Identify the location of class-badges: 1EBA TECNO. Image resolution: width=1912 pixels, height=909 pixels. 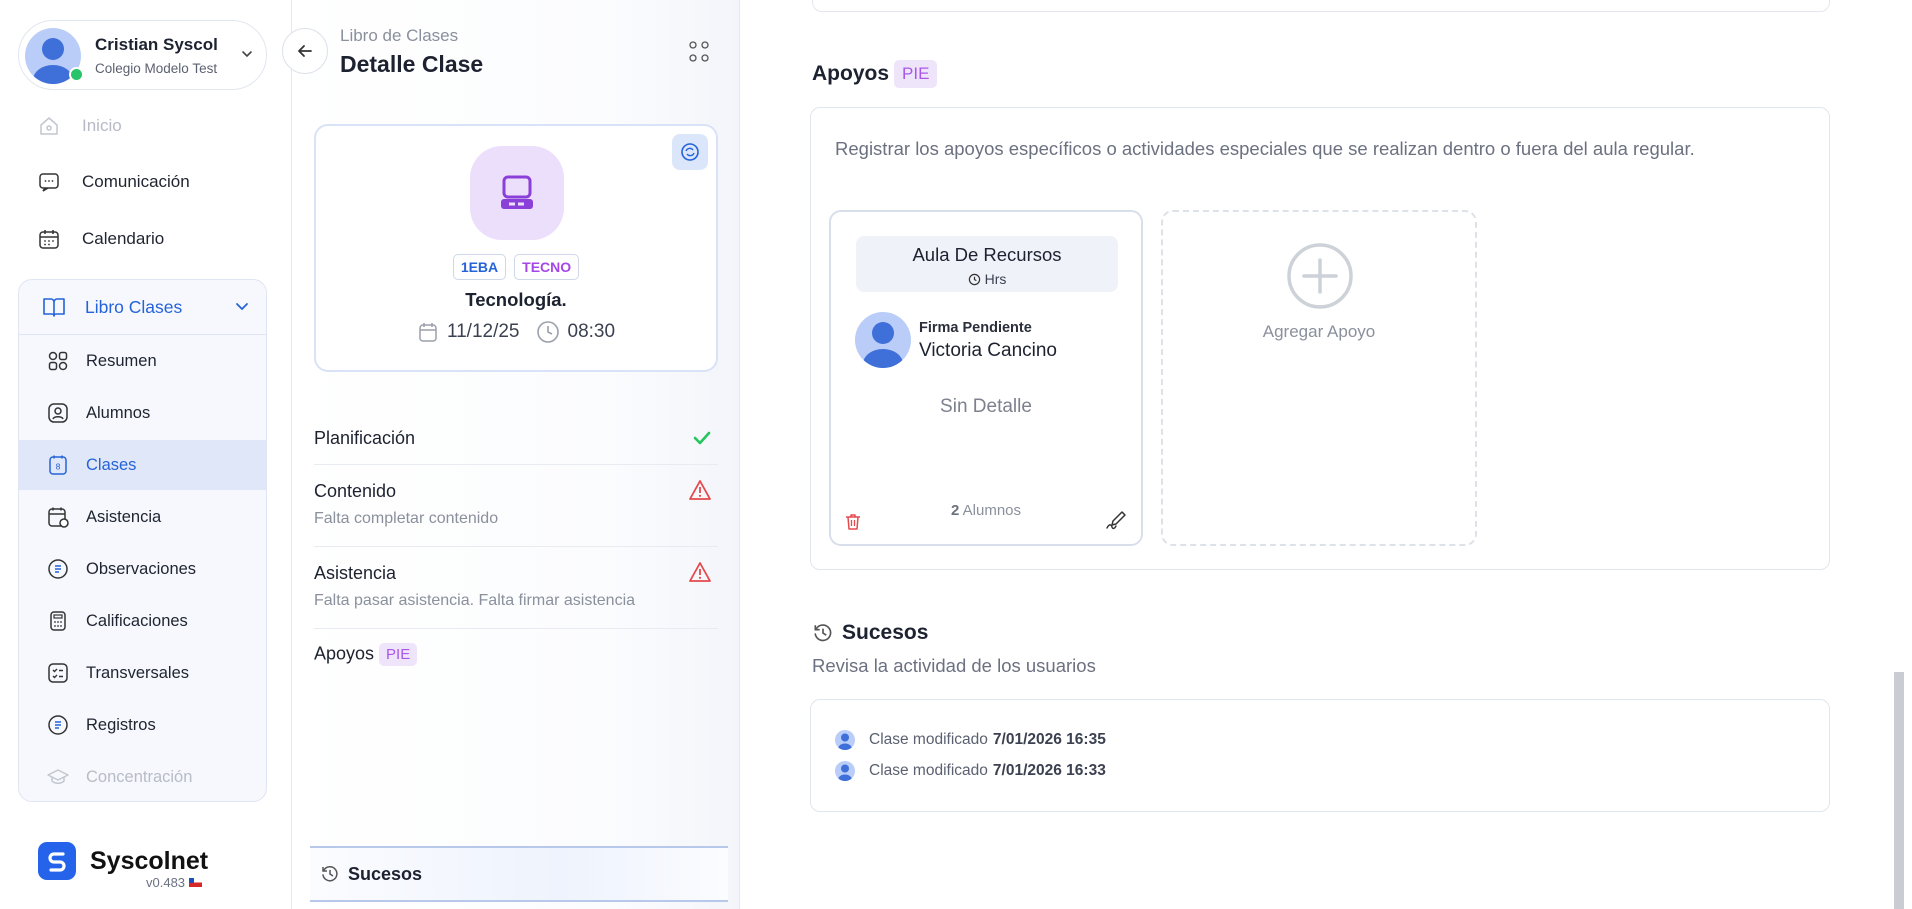
(516, 267).